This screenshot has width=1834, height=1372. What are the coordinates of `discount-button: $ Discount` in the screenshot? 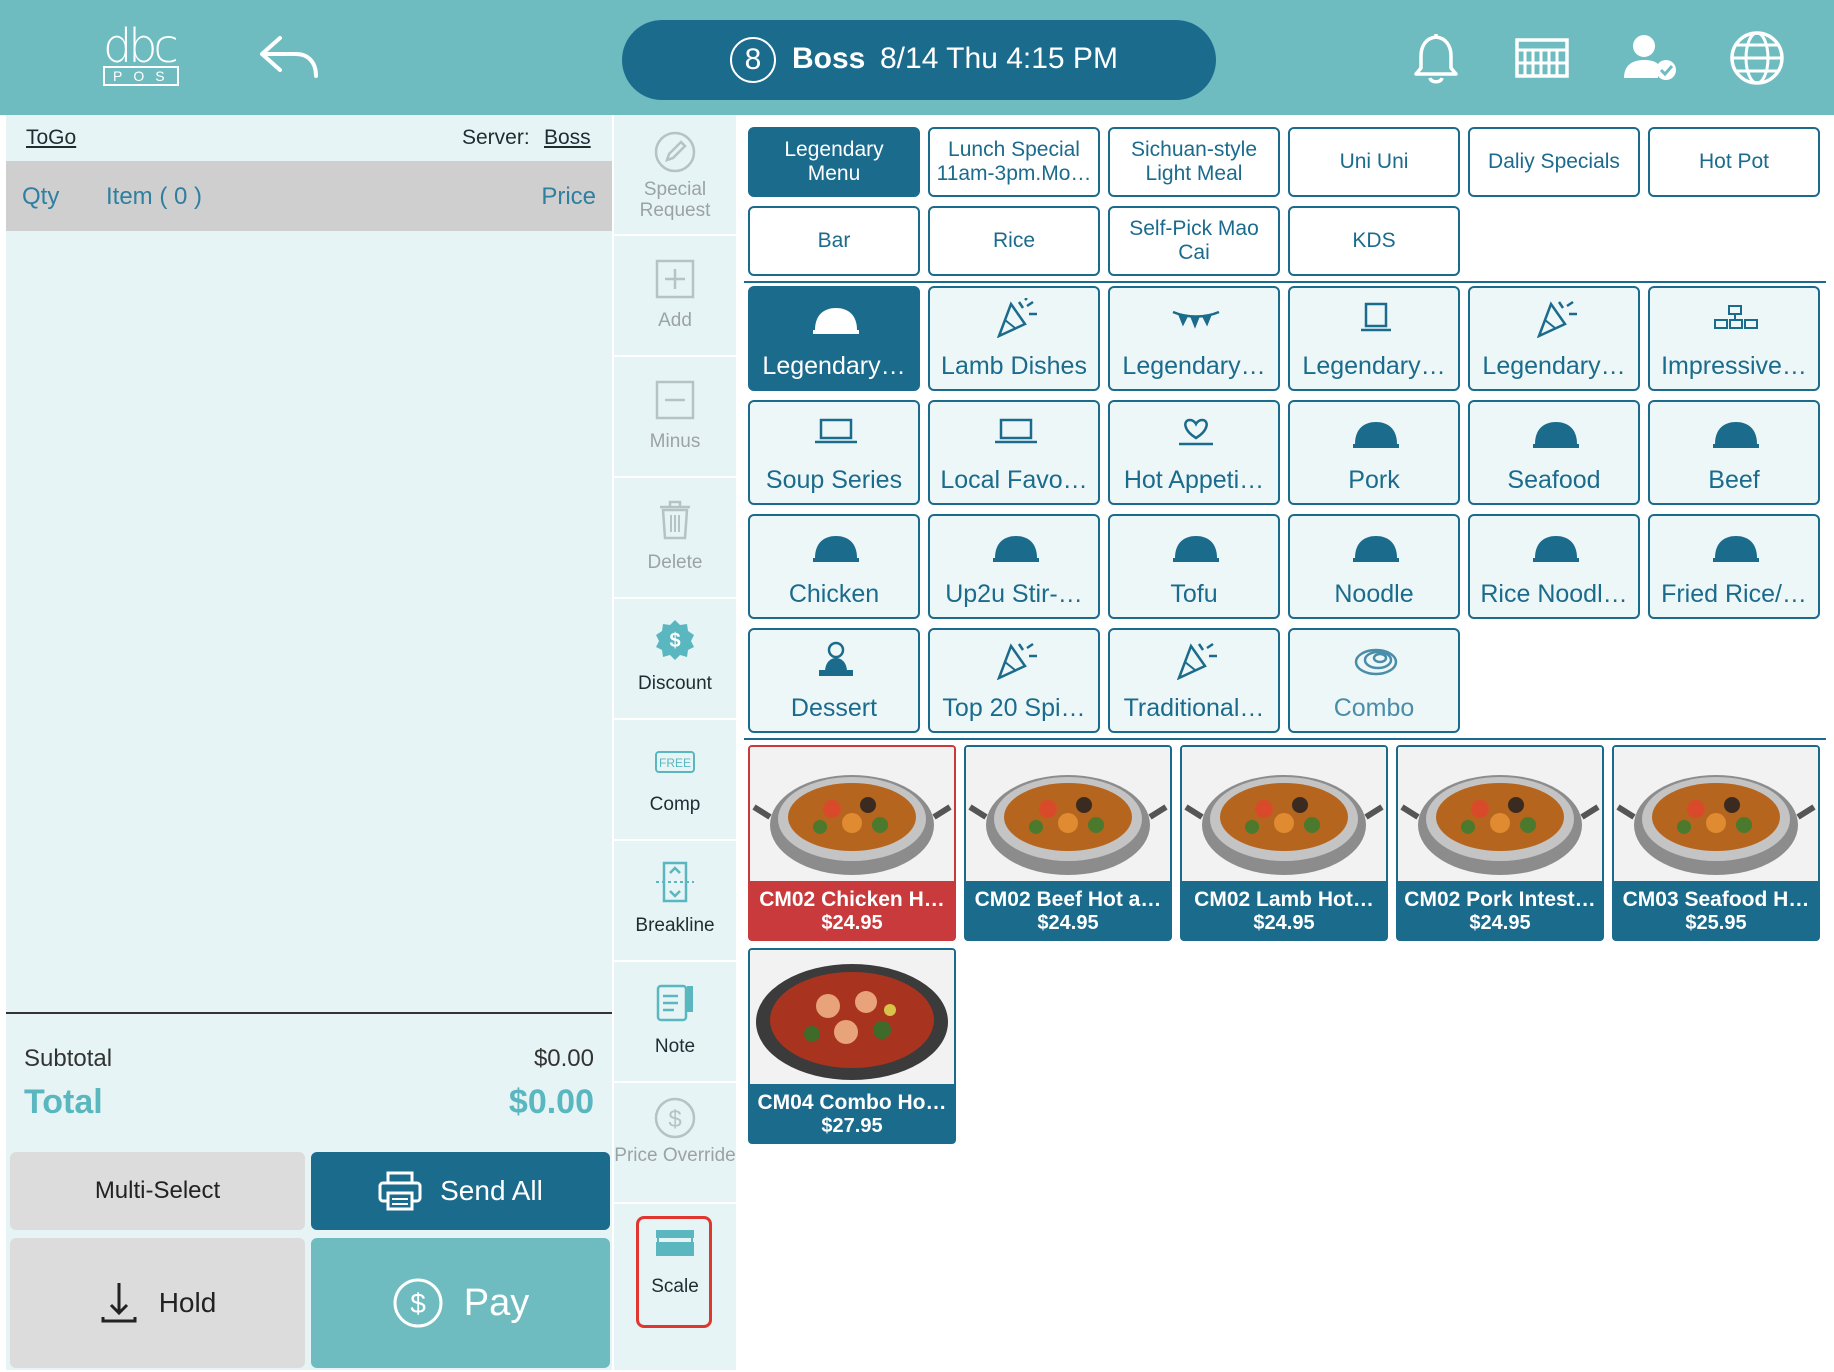 It's located at (675, 659).